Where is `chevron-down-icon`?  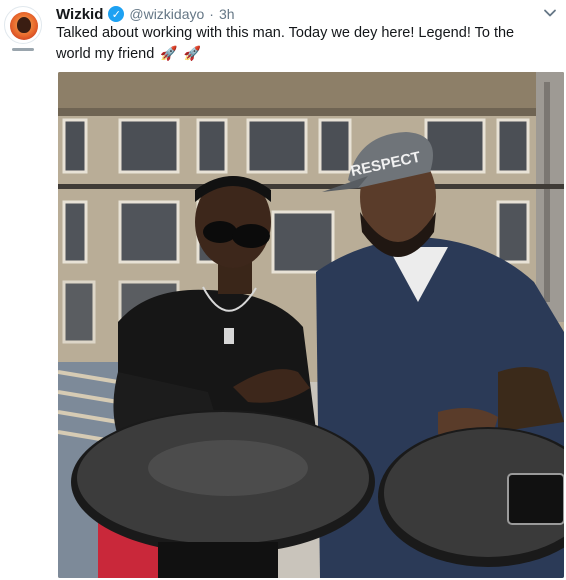 chevron-down-icon is located at coordinates (550, 13).